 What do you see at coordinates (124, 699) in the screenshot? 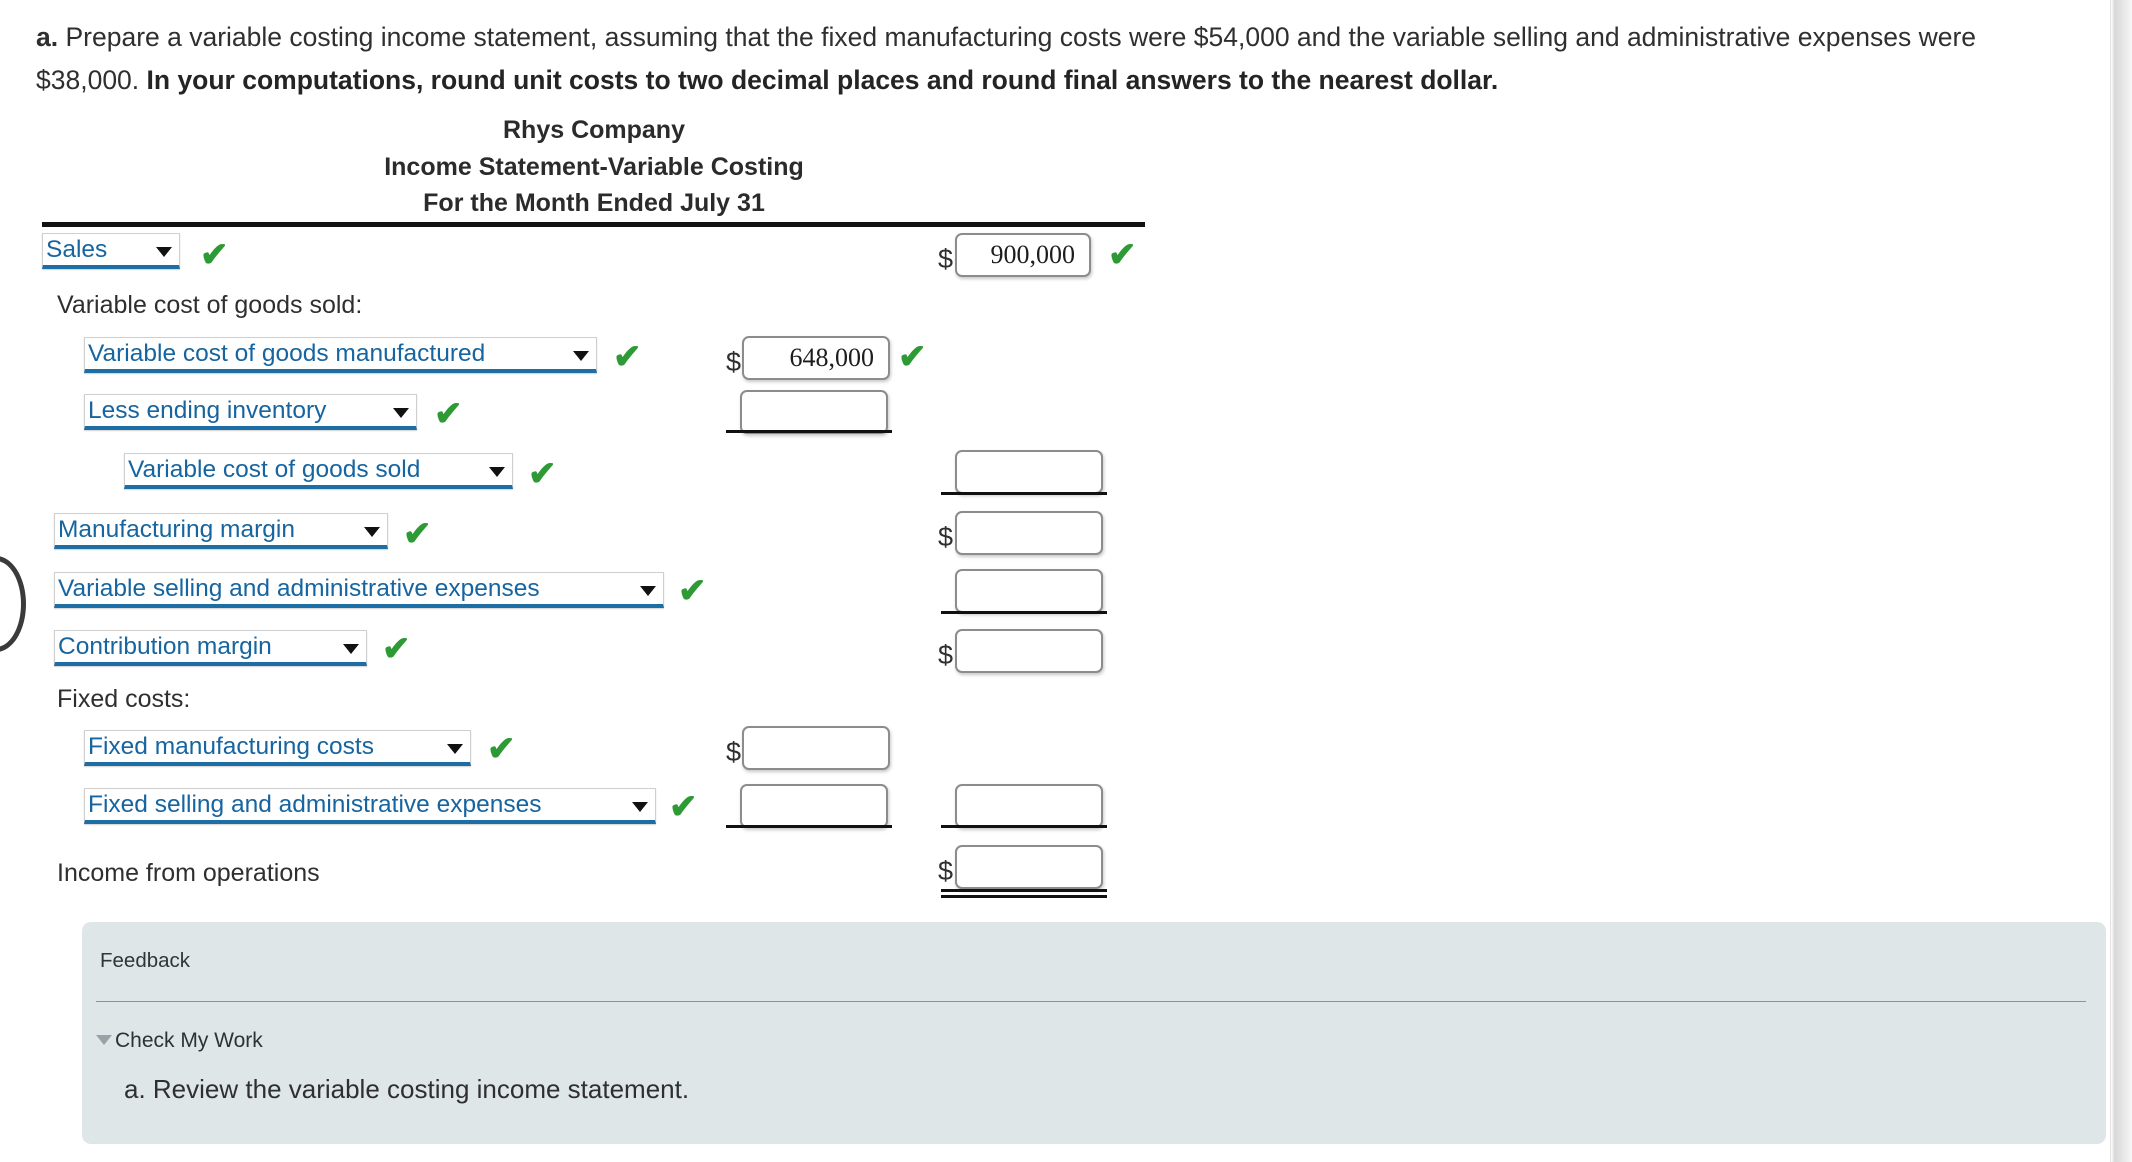
I see `section-label-fixed-costs: Fixed costs:` at bounding box center [124, 699].